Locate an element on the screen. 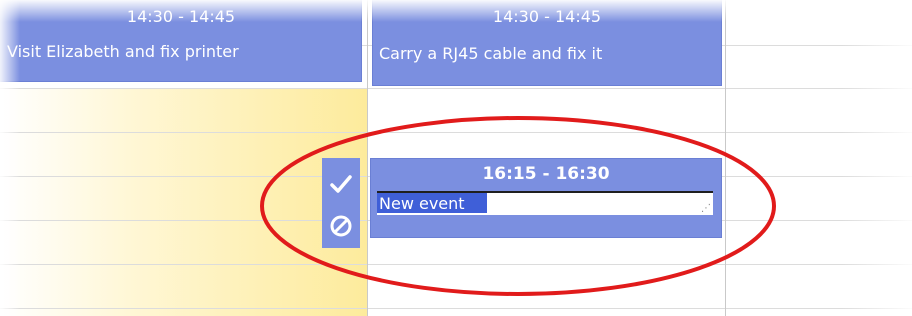 The height and width of the screenshot is (316, 912). checkmark-icon is located at coordinates (341, 184).